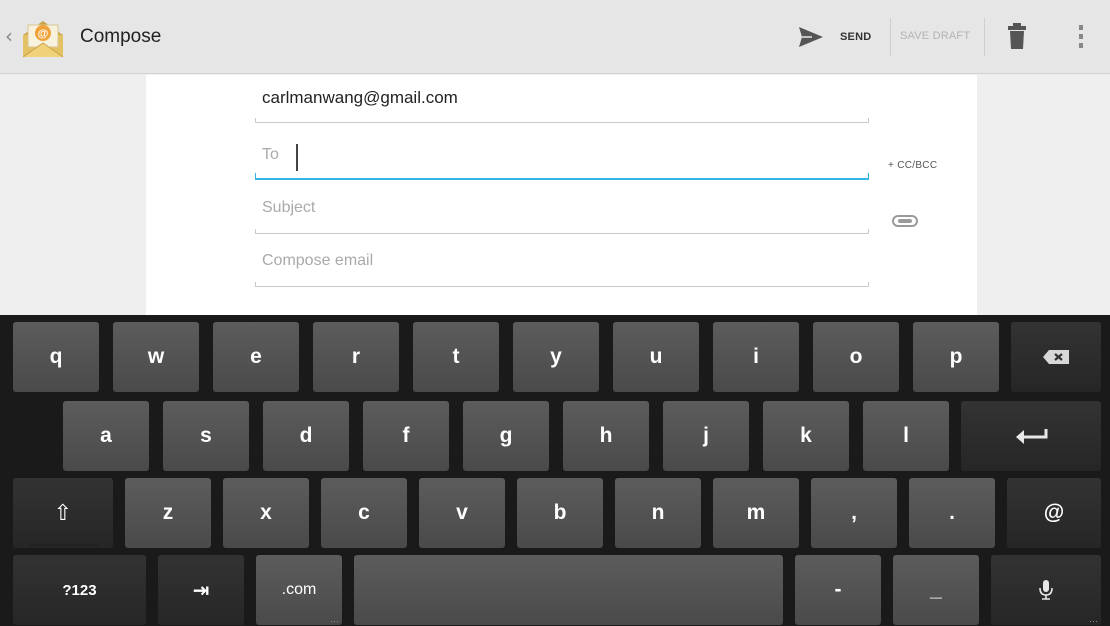  Describe the element at coordinates (364, 513) in the screenshot. I see `key-c: c` at that location.